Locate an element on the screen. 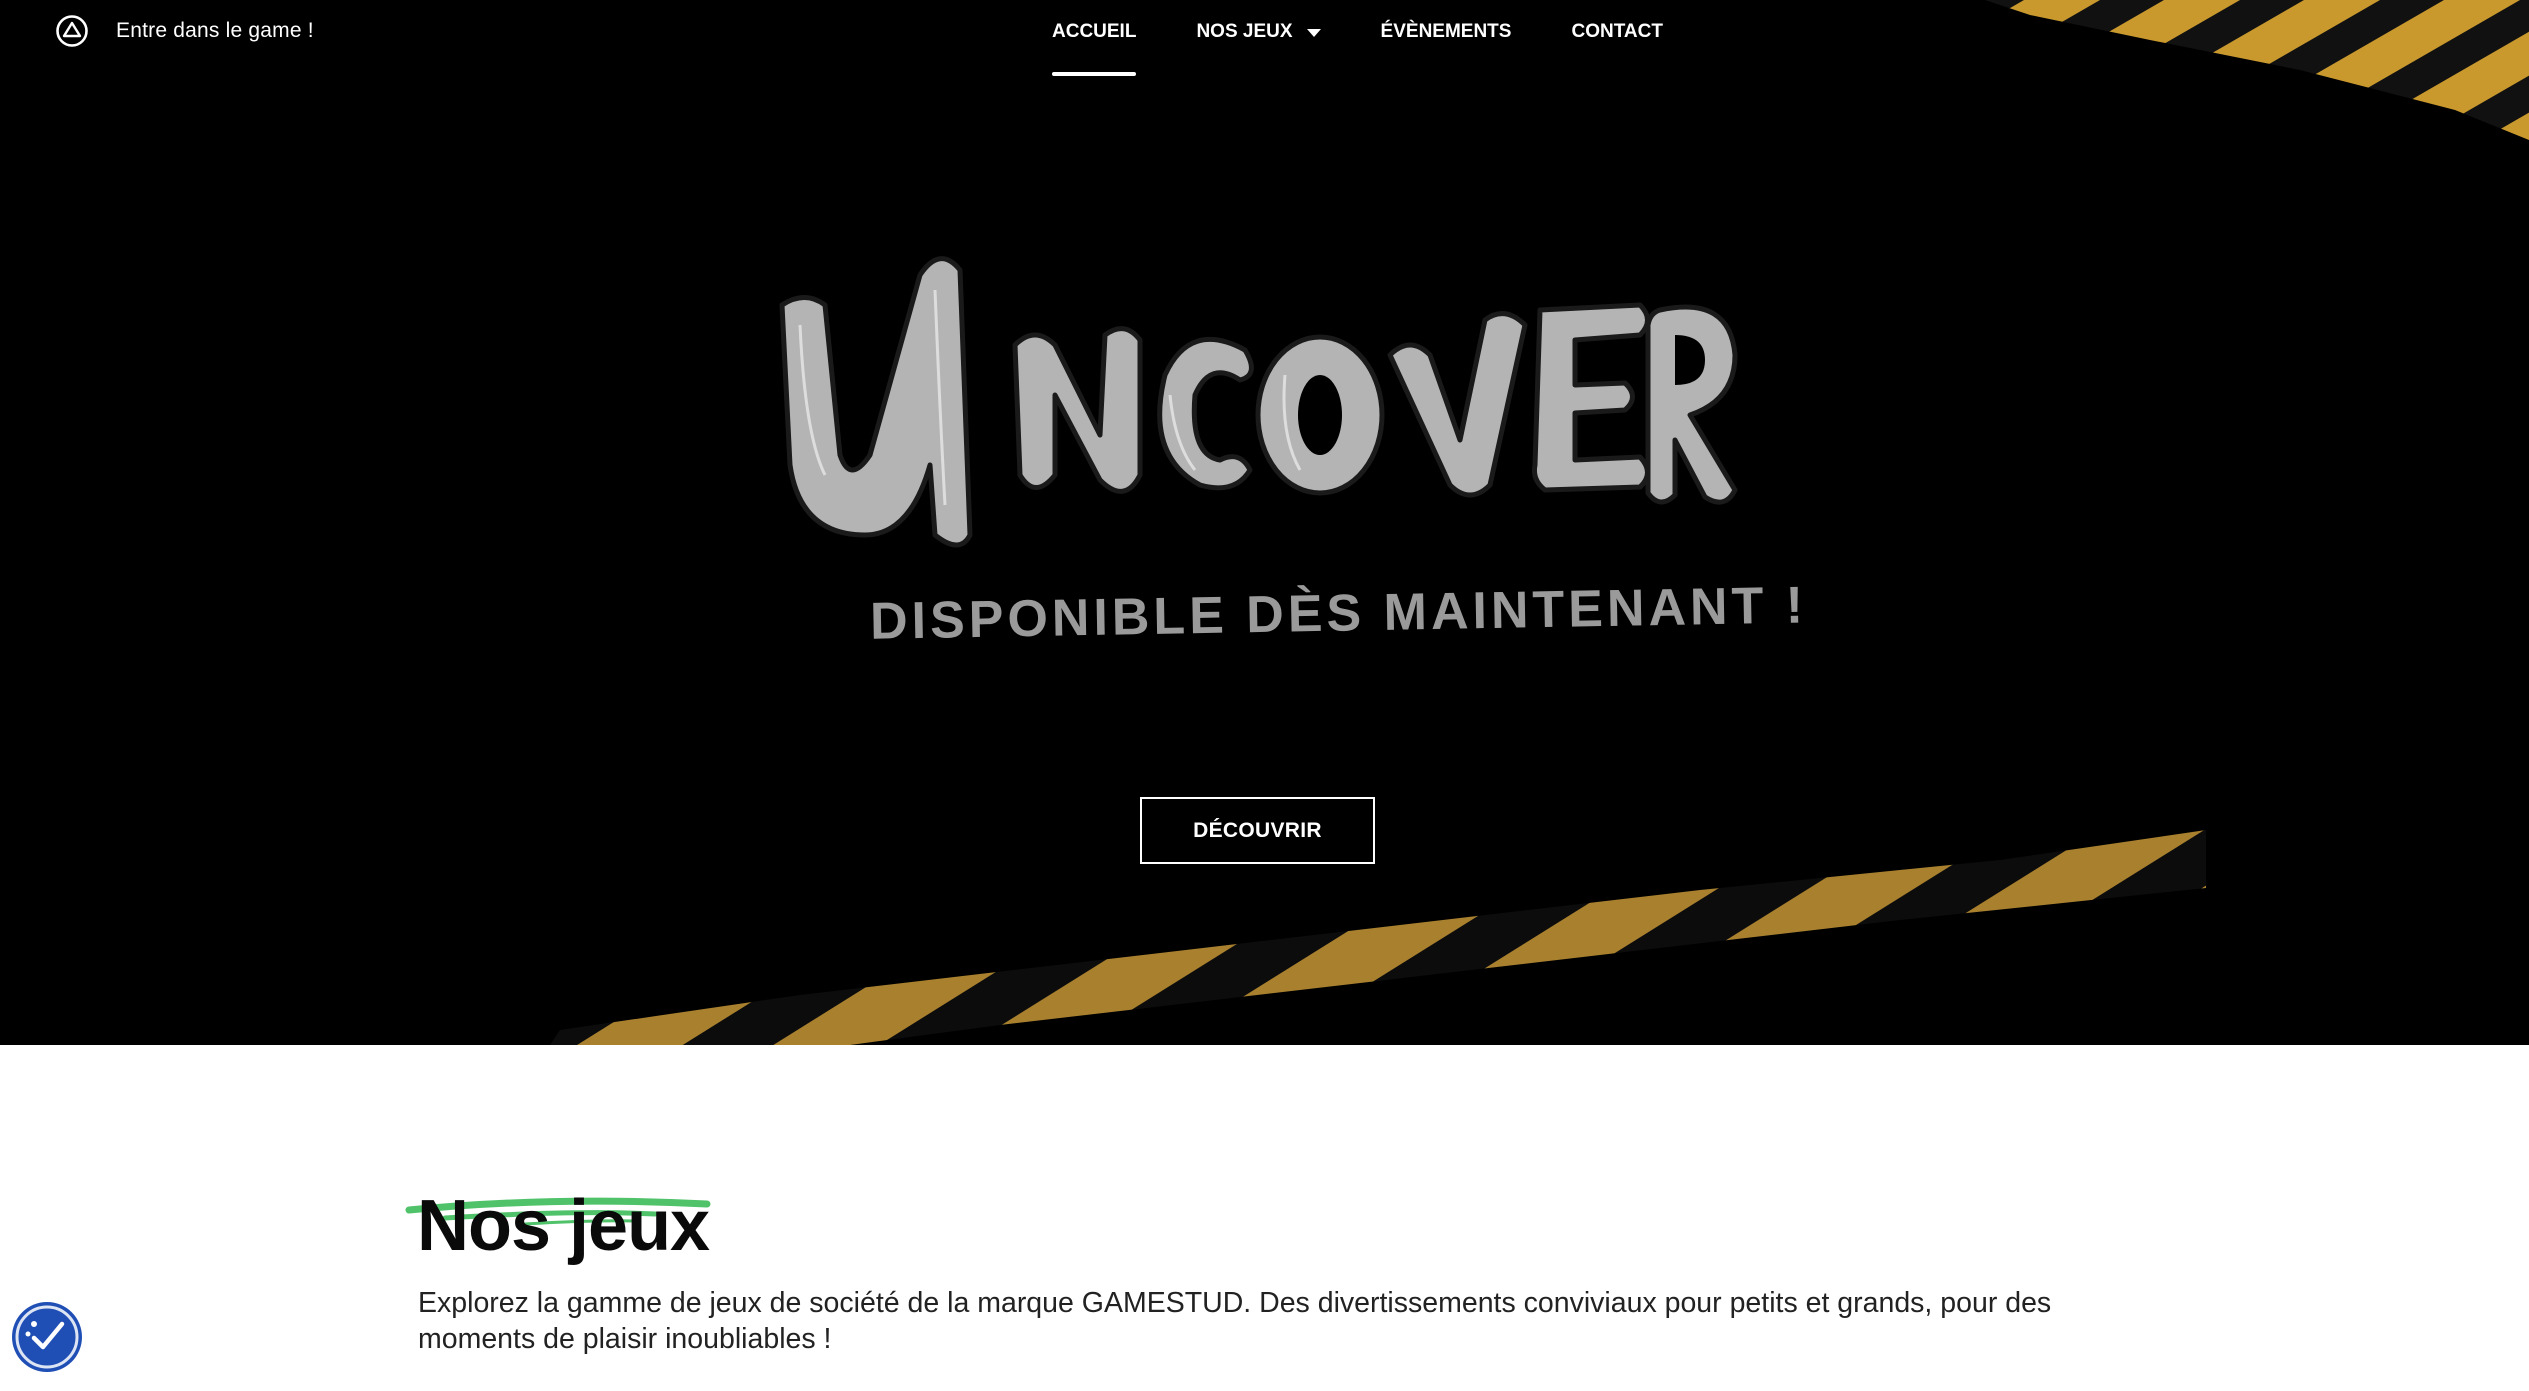  nav-item-contact: CONTACT is located at coordinates (1616, 28).